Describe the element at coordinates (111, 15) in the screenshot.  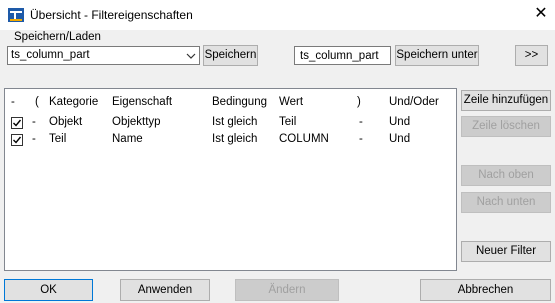
I see `window-title: Übersicht - Filtereigenschaften` at that location.